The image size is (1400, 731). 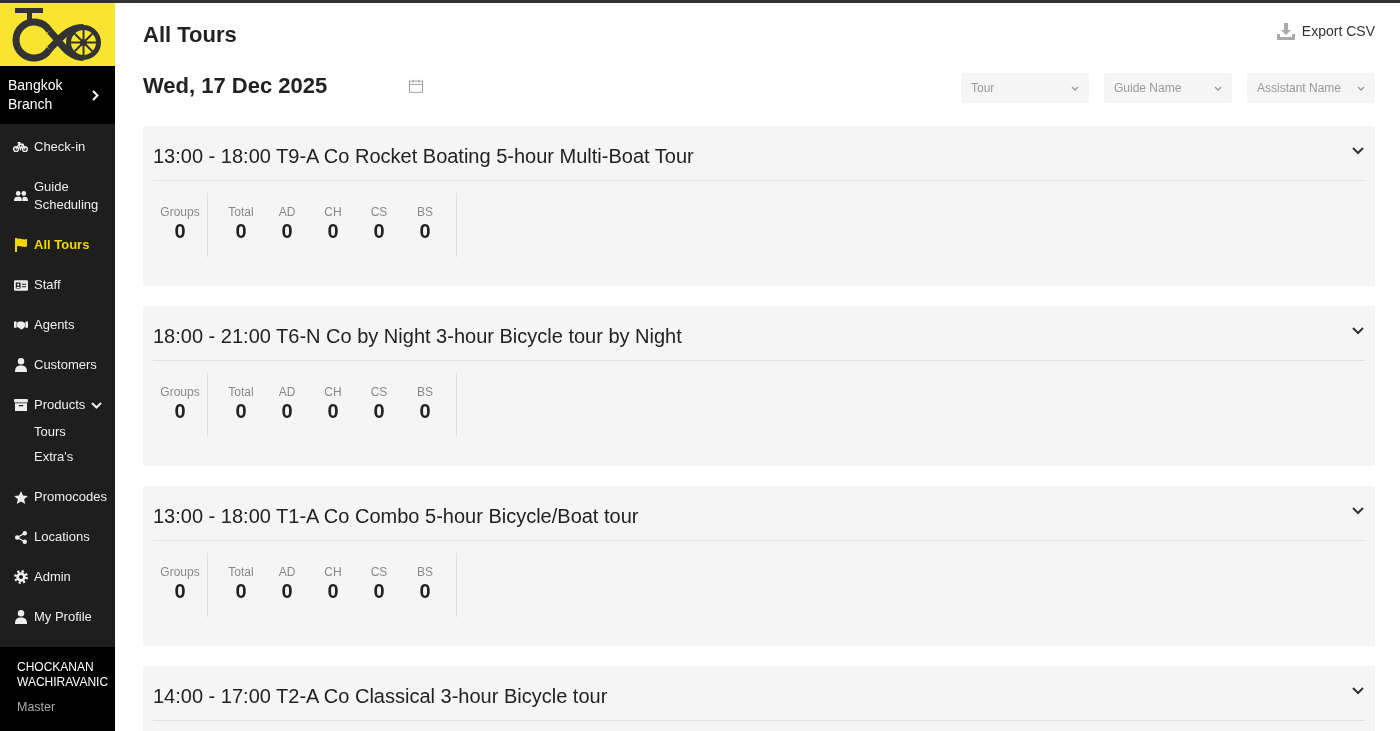 I want to click on nav-item: Admin, so click(x=57, y=577).